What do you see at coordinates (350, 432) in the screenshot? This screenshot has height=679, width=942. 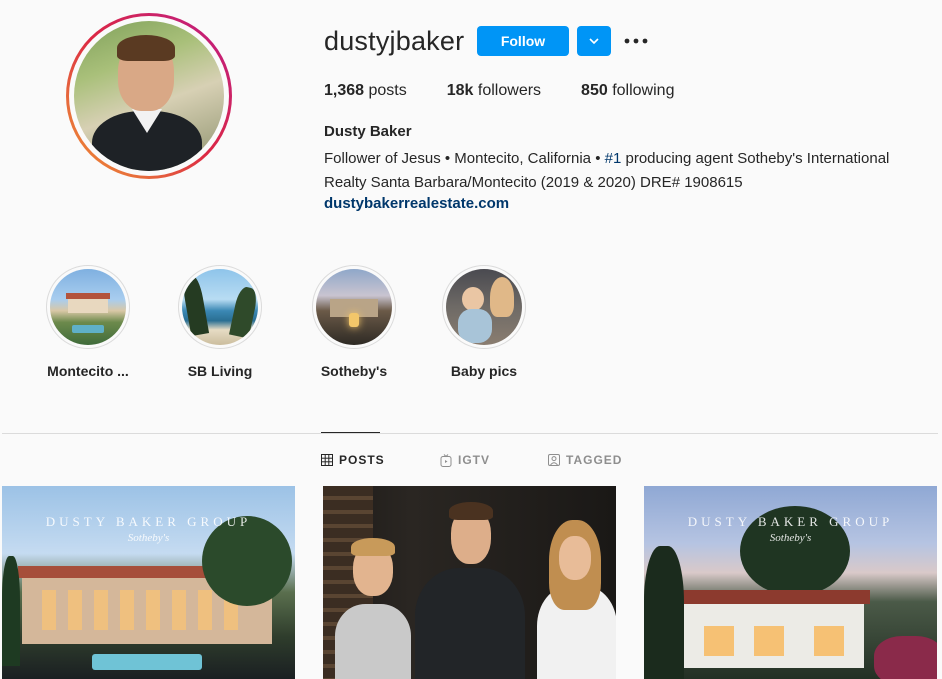 I see `active-tab-indicator` at bounding box center [350, 432].